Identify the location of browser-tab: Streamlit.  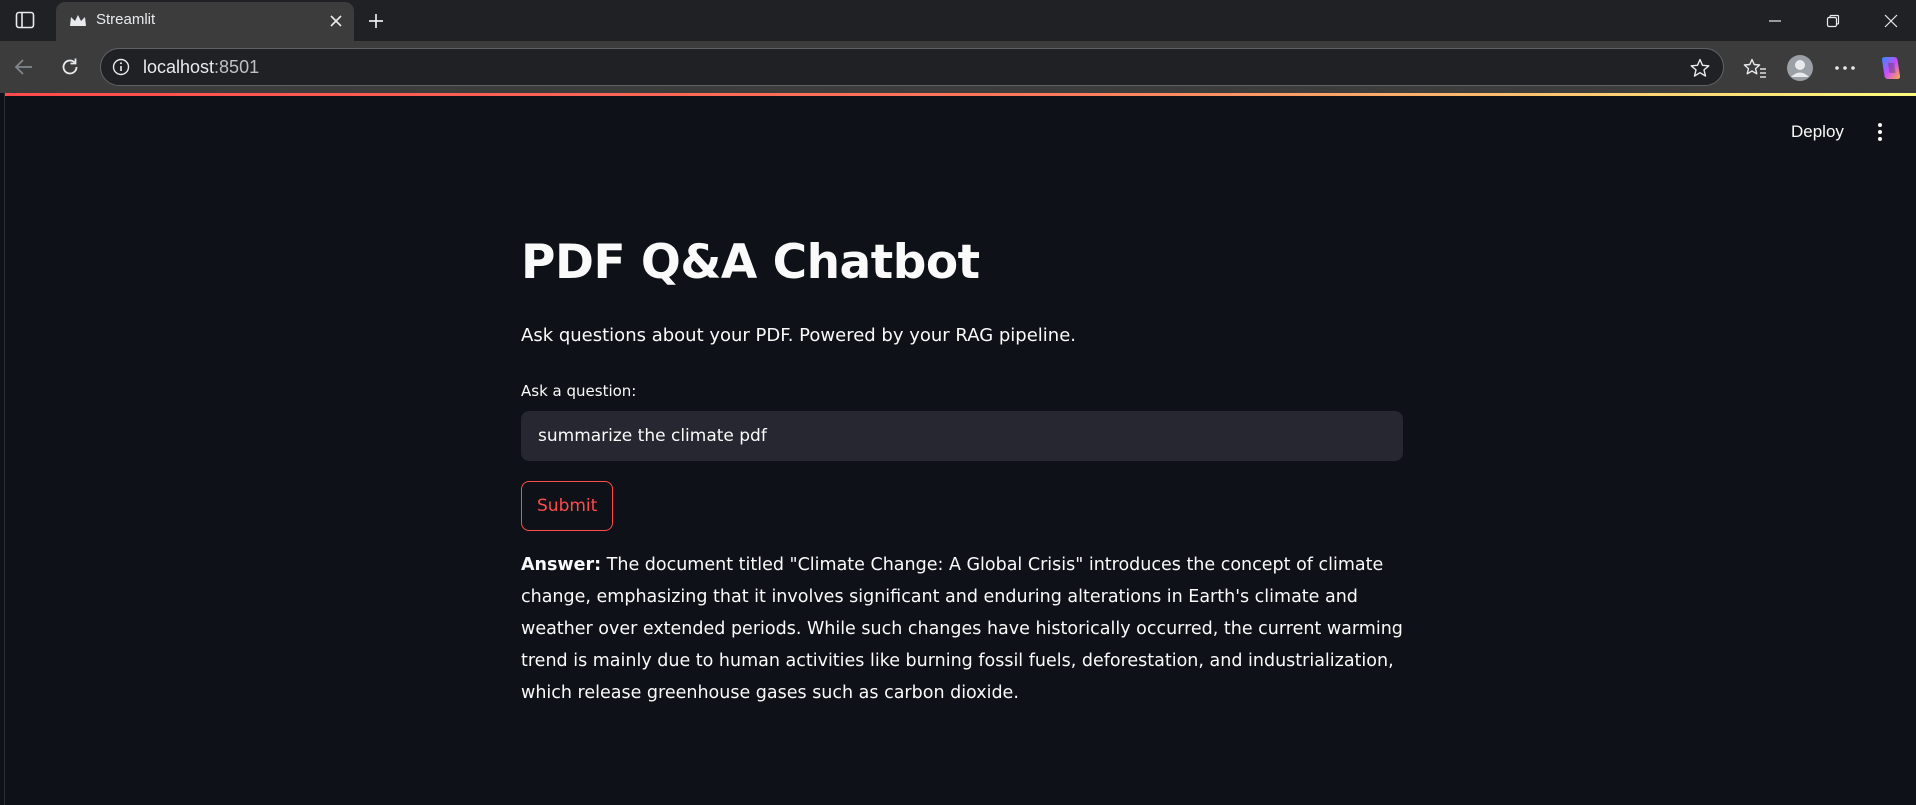
(205, 21).